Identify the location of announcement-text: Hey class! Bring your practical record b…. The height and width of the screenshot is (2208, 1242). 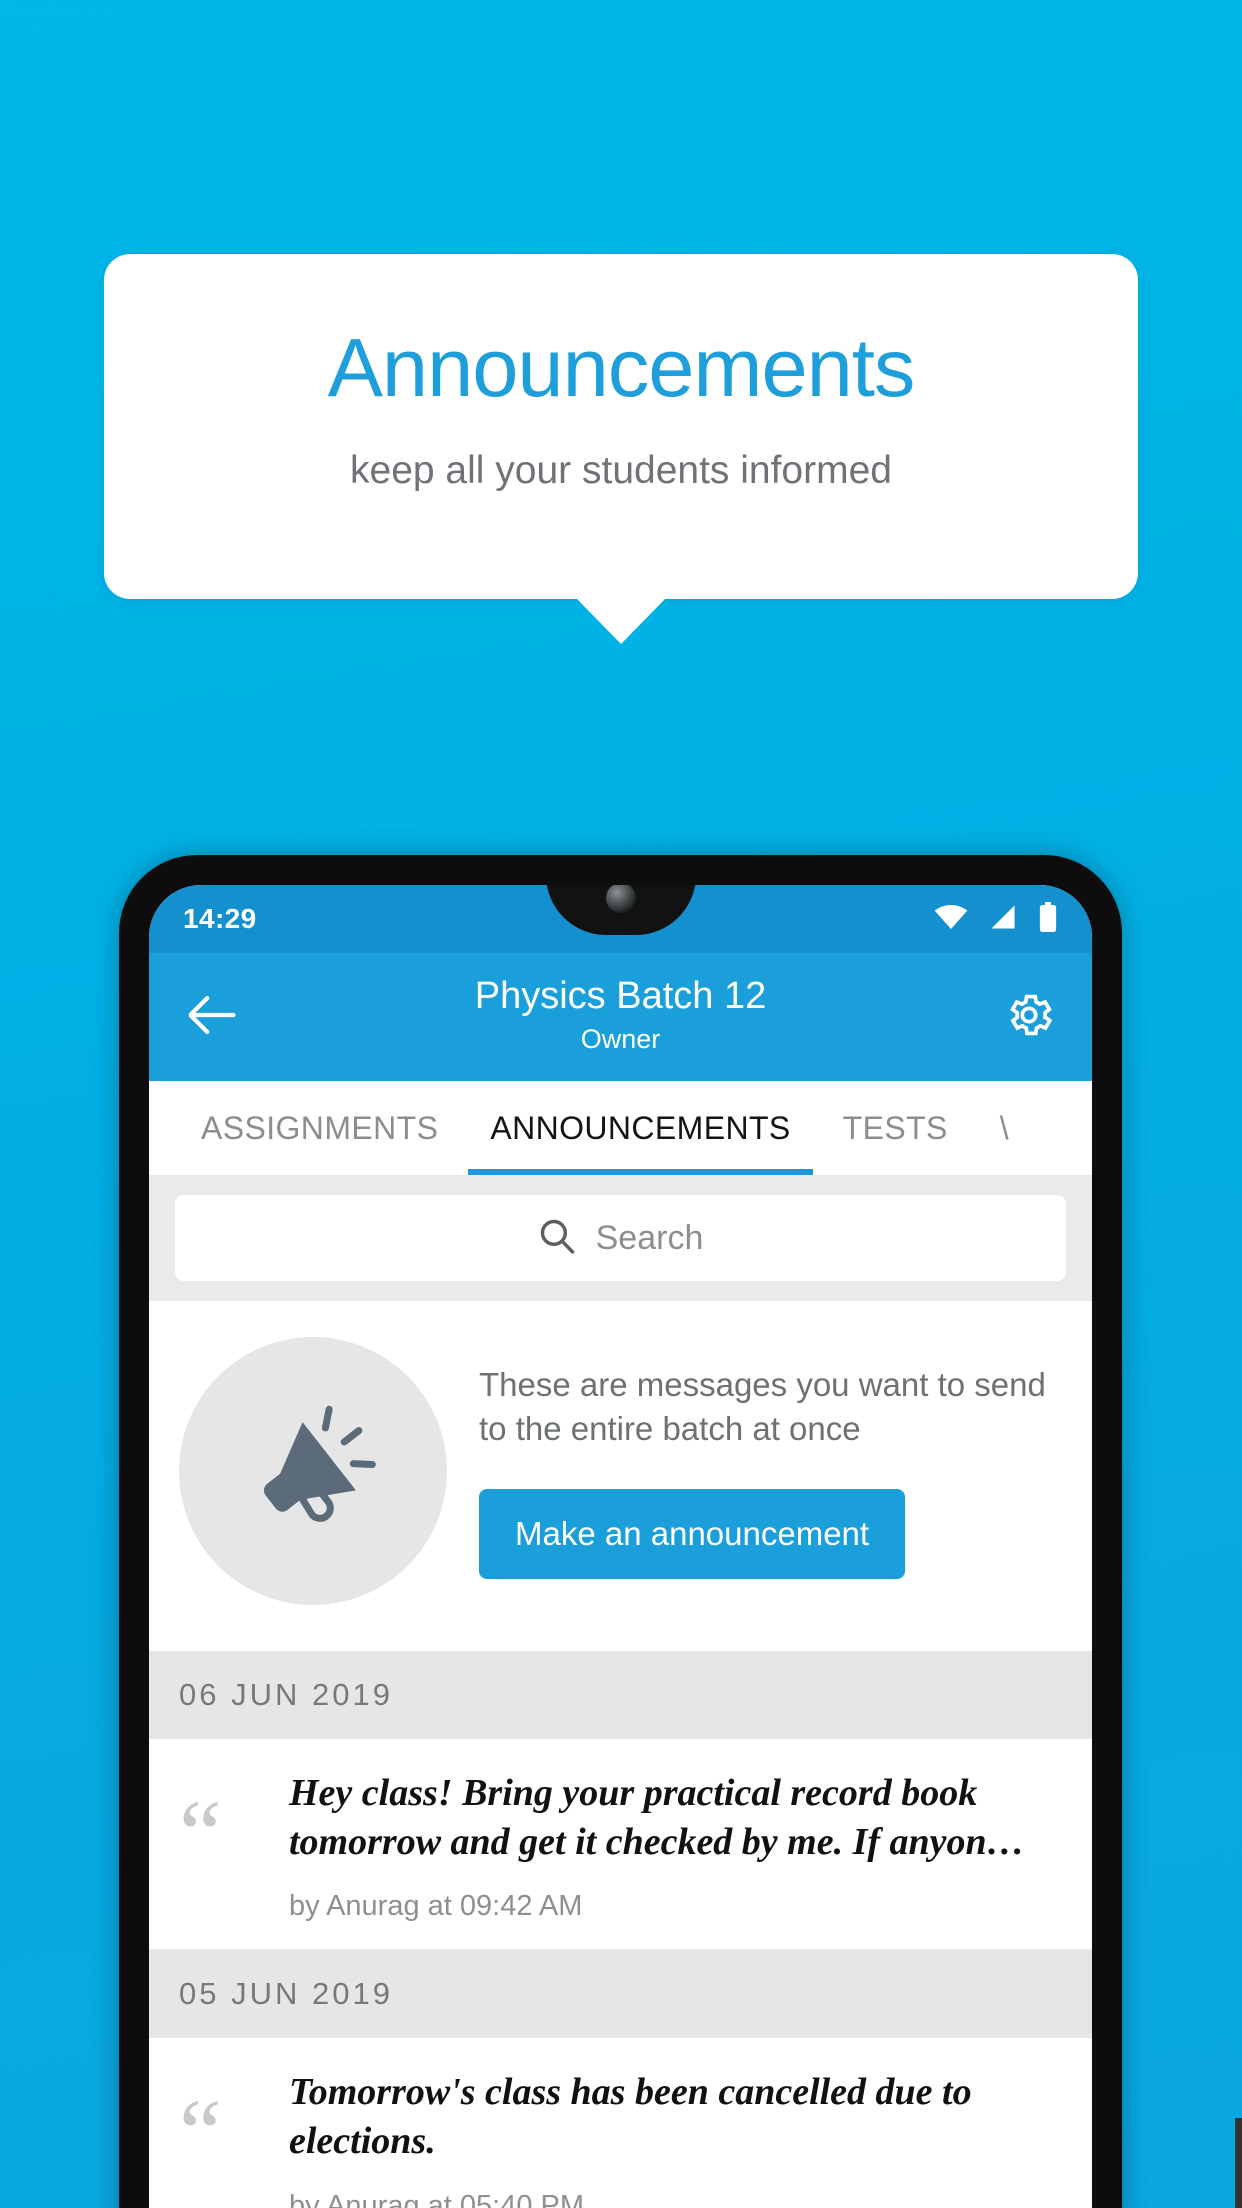
(657, 1817).